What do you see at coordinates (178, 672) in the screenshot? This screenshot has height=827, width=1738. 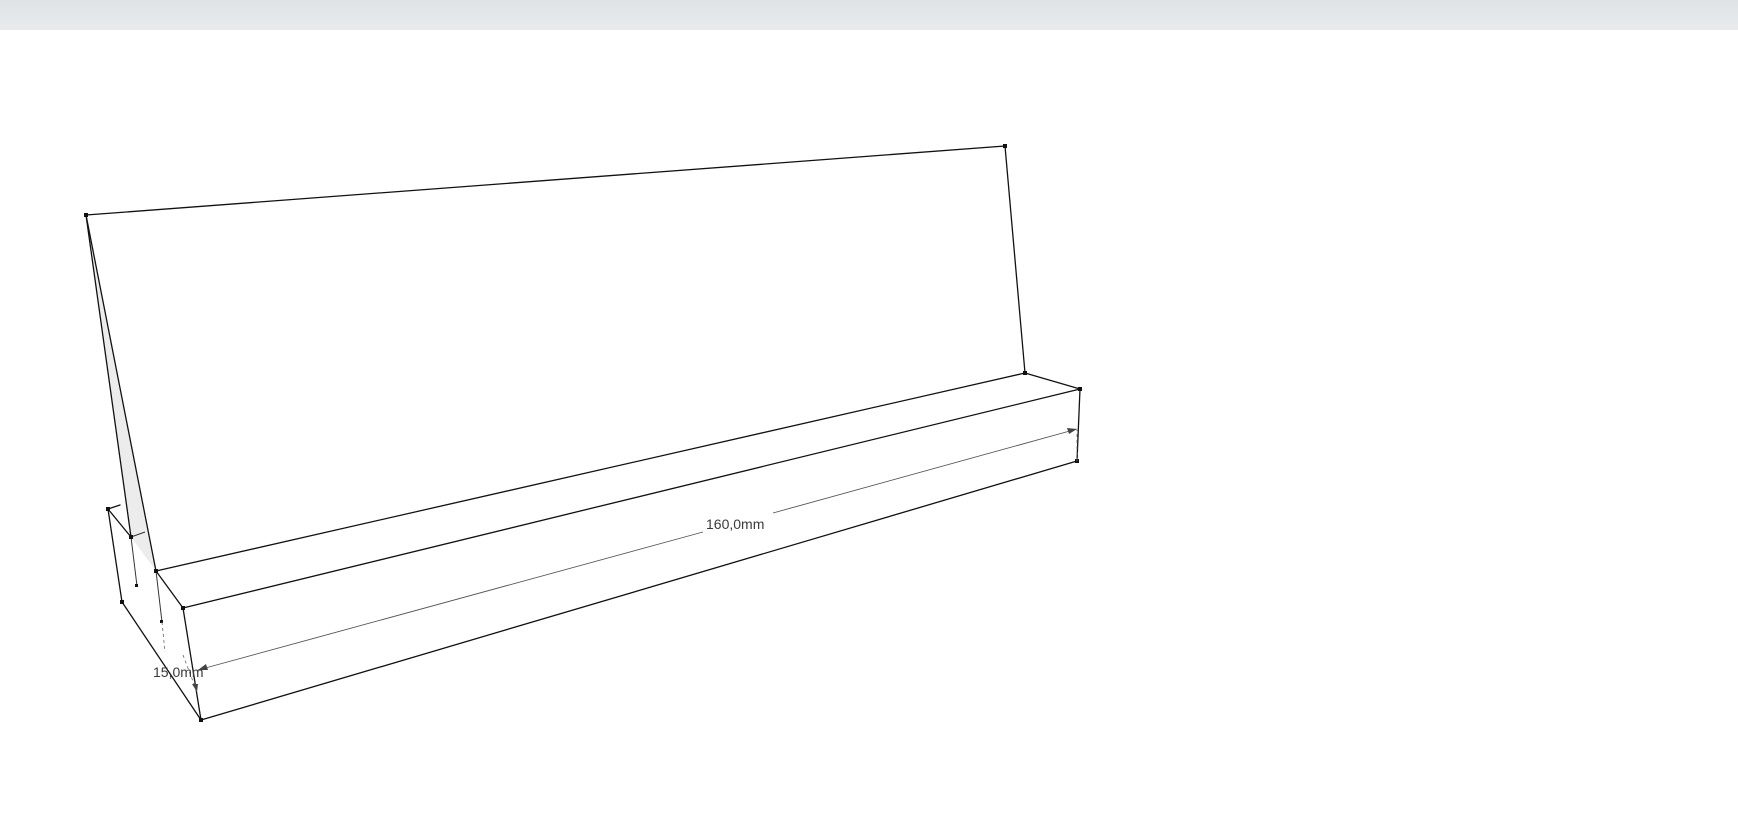 I see `thickness-dimension-label: 15,0mm` at bounding box center [178, 672].